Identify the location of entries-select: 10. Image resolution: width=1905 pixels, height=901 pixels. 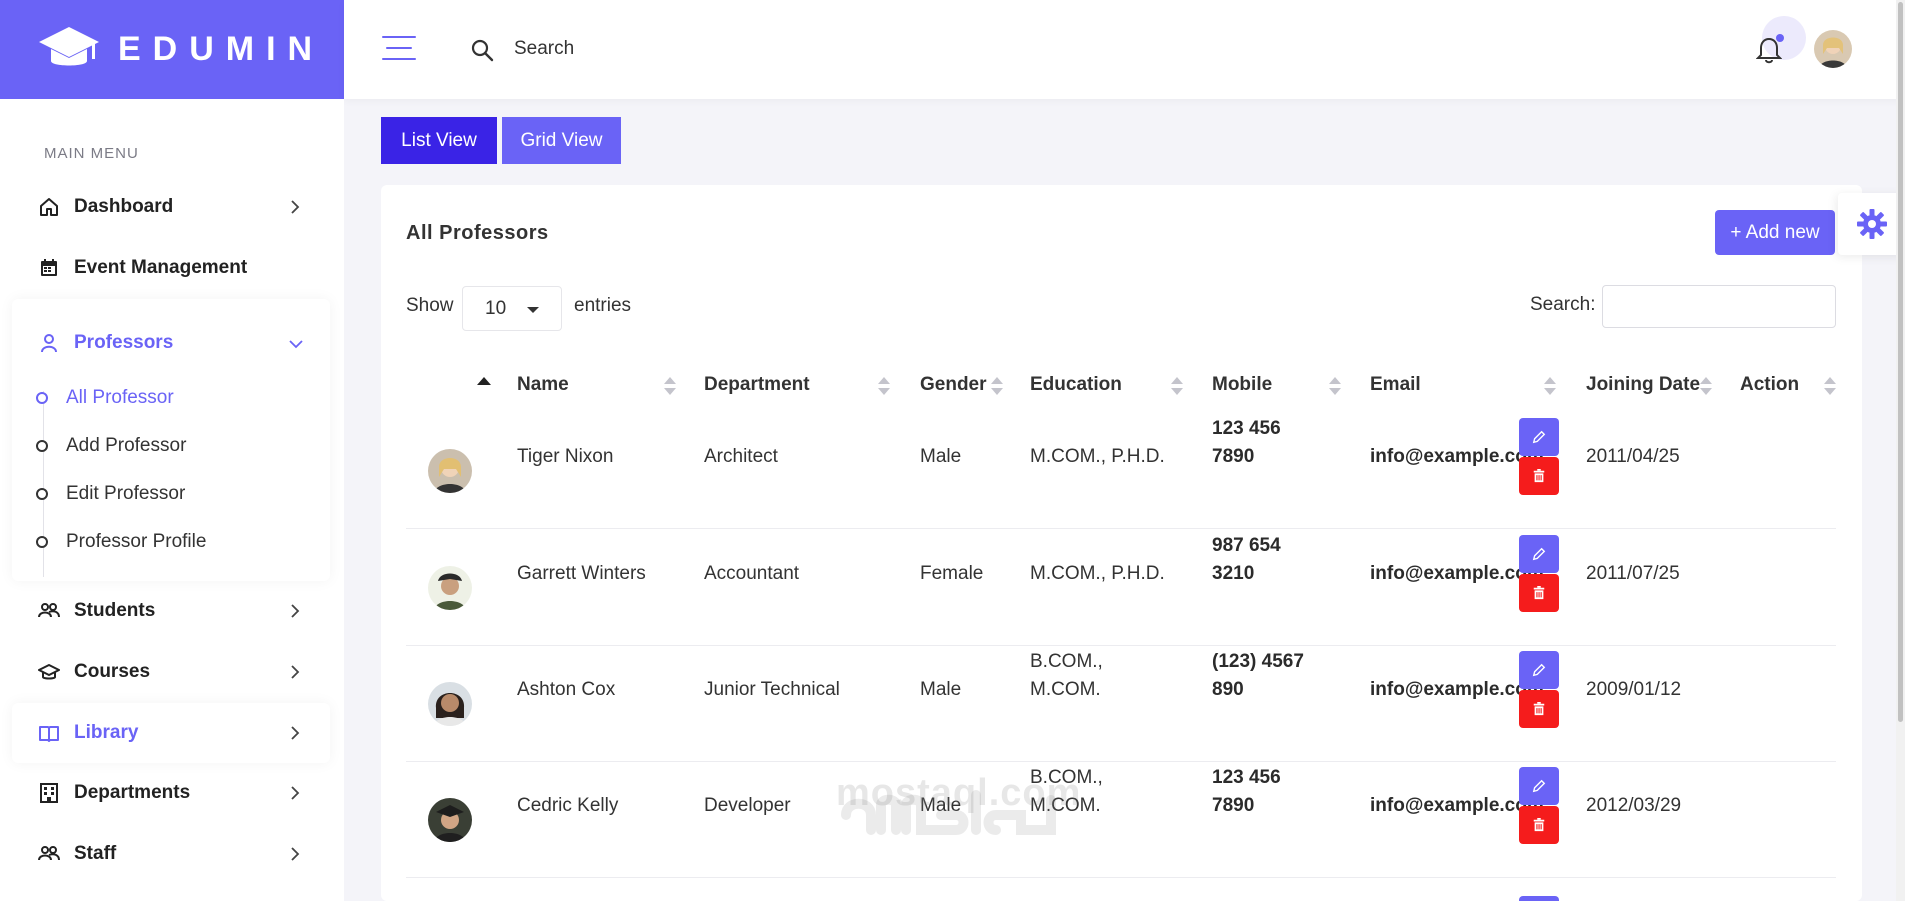
(512, 308).